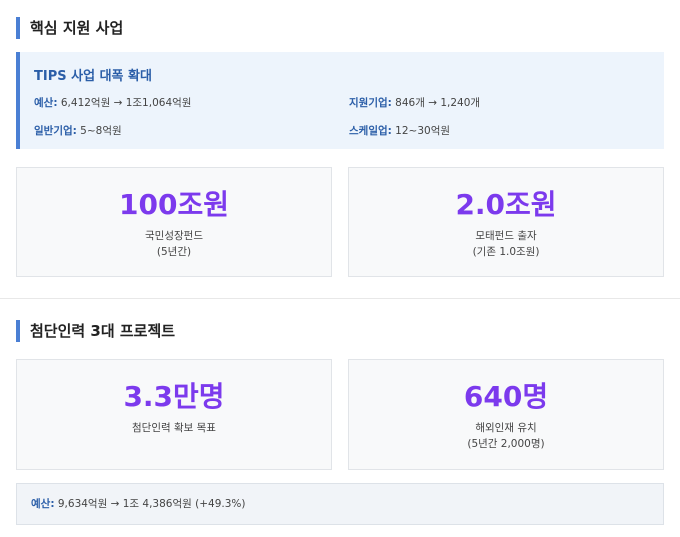 This screenshot has width=680, height=537. I want to click on stat-value: 640명, so click(506, 396).